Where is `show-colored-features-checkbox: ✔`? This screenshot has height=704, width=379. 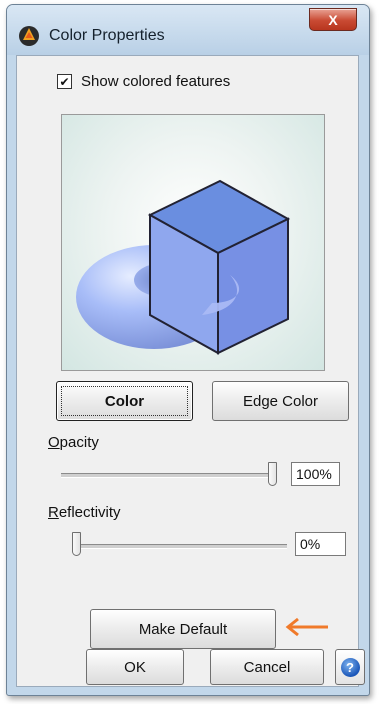
show-colored-features-checkbox: ✔ is located at coordinates (64, 81).